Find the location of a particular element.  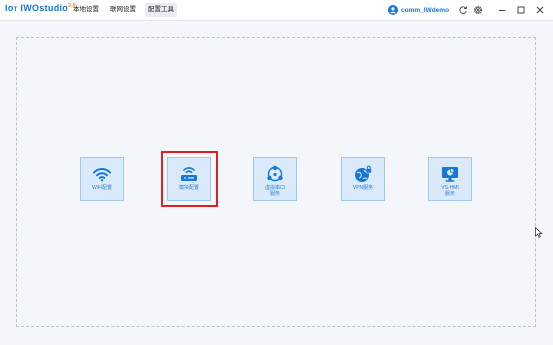

nav-label: 联网设置 is located at coordinates (123, 9).